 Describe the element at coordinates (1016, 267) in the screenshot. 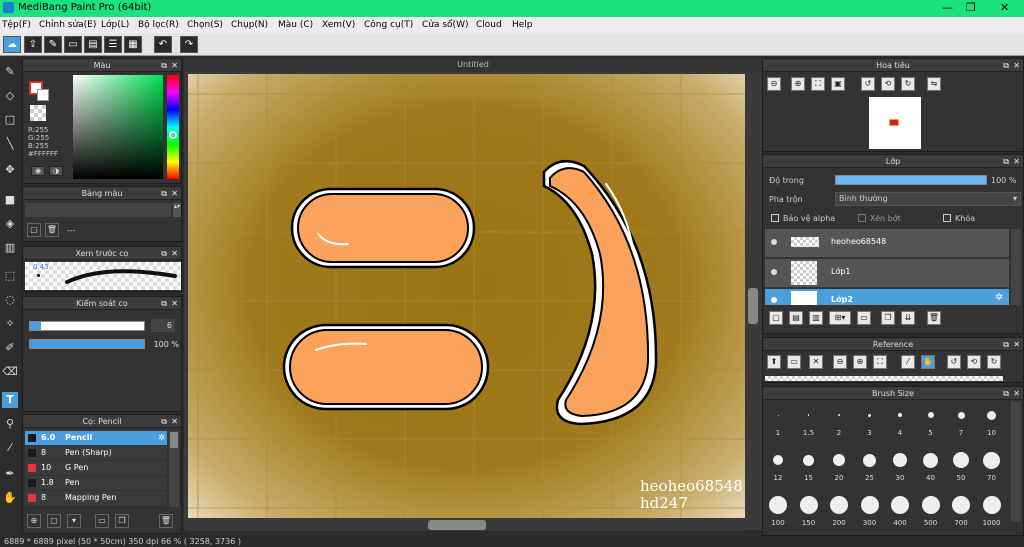

I see `layer-scrollbar` at that location.